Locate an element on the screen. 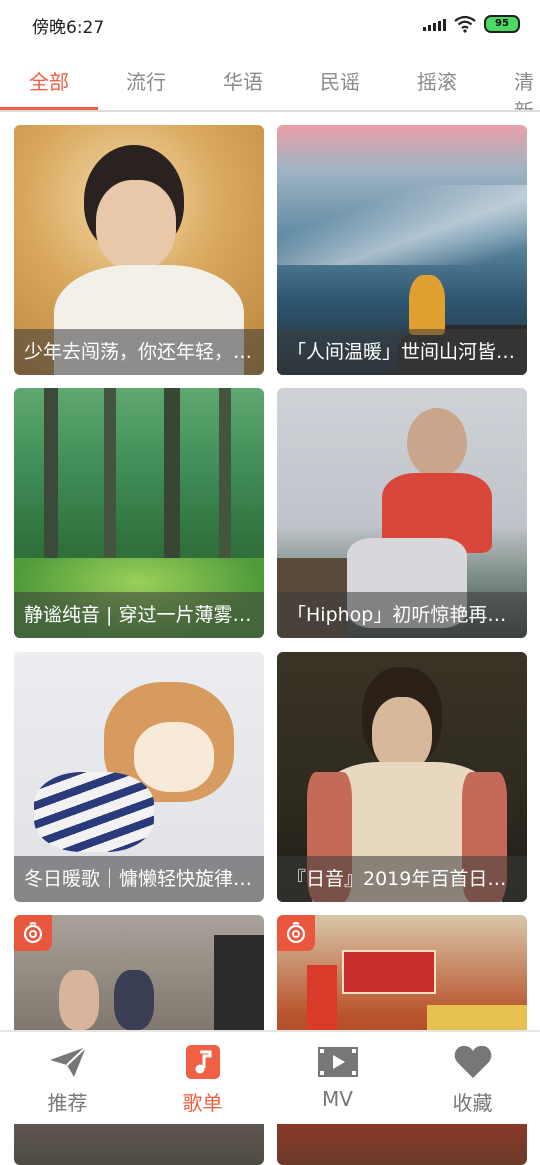 The image size is (540, 1165). wifi-icon is located at coordinates (465, 24).